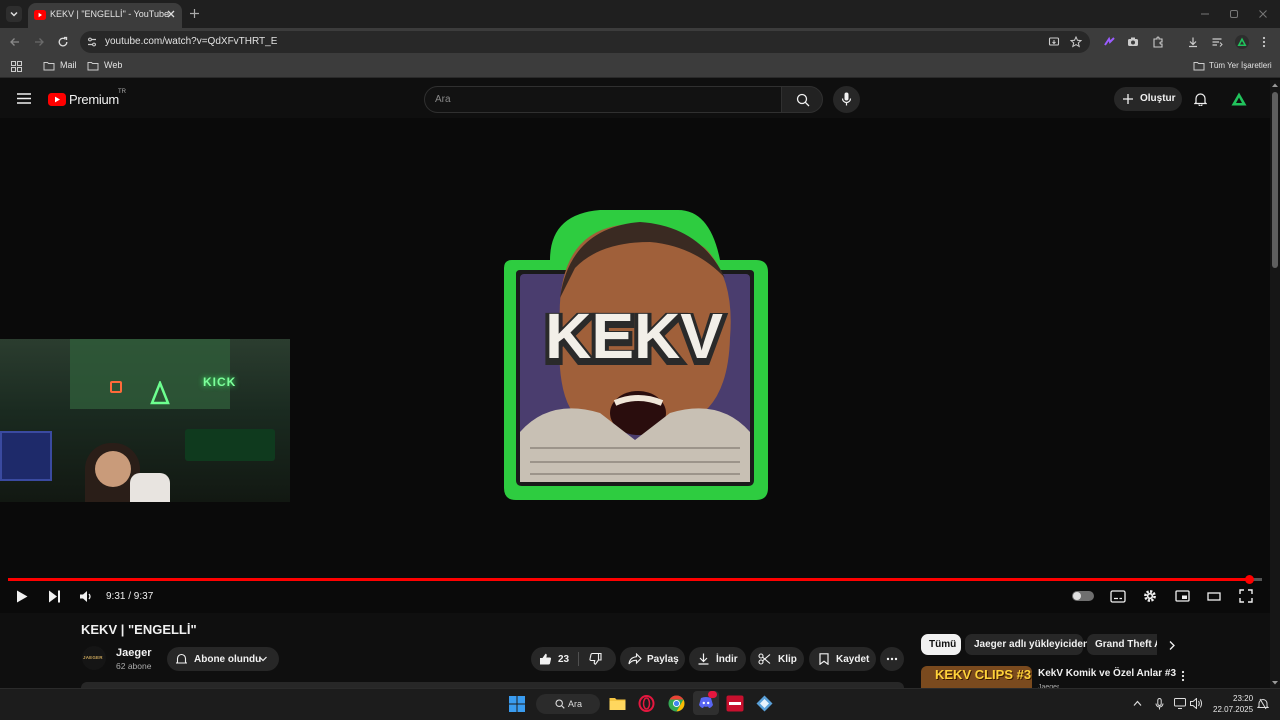 The image size is (1280, 720). Describe the element at coordinates (1233, 709) in the screenshot. I see `clock-date: 22.07.2025` at that location.